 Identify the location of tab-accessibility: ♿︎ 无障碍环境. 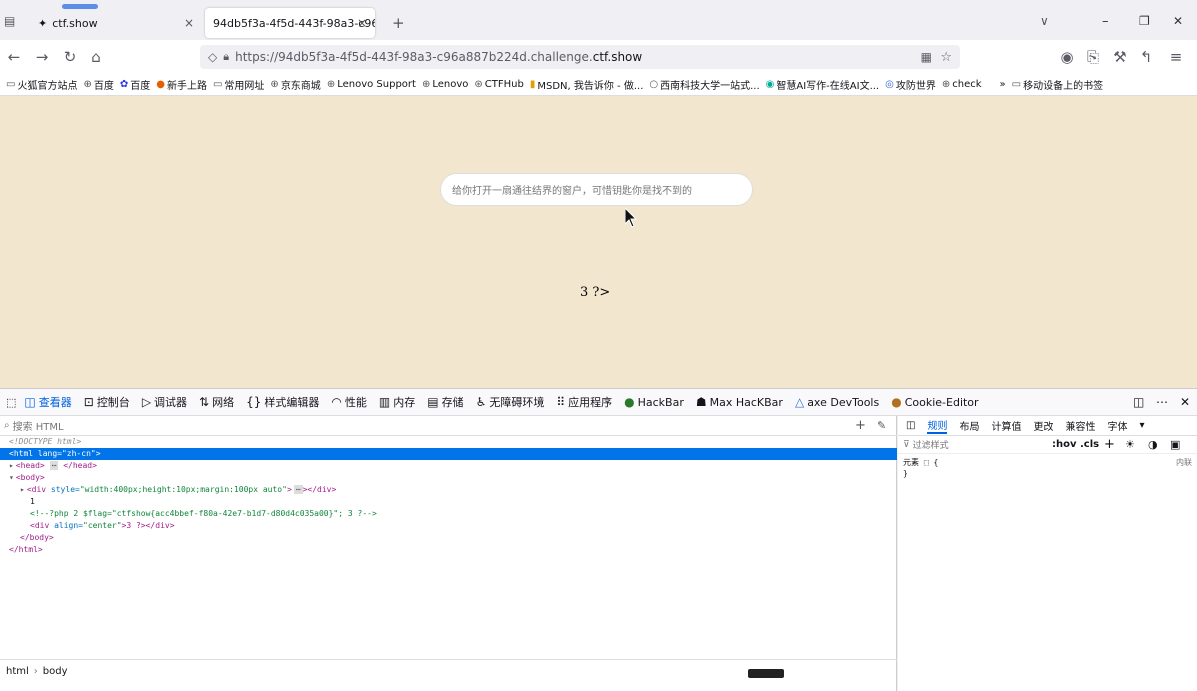
(510, 402).